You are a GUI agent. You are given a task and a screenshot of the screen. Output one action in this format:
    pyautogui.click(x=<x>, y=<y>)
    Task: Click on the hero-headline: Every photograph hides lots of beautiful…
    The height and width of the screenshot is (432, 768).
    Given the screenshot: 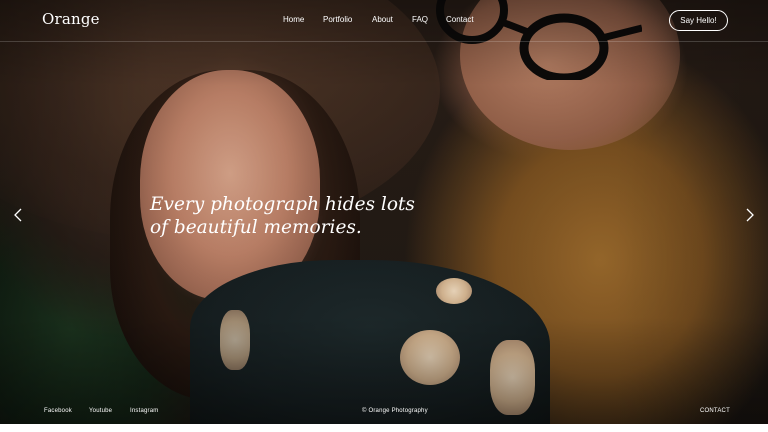 What is the action you would take?
    pyautogui.click(x=290, y=216)
    